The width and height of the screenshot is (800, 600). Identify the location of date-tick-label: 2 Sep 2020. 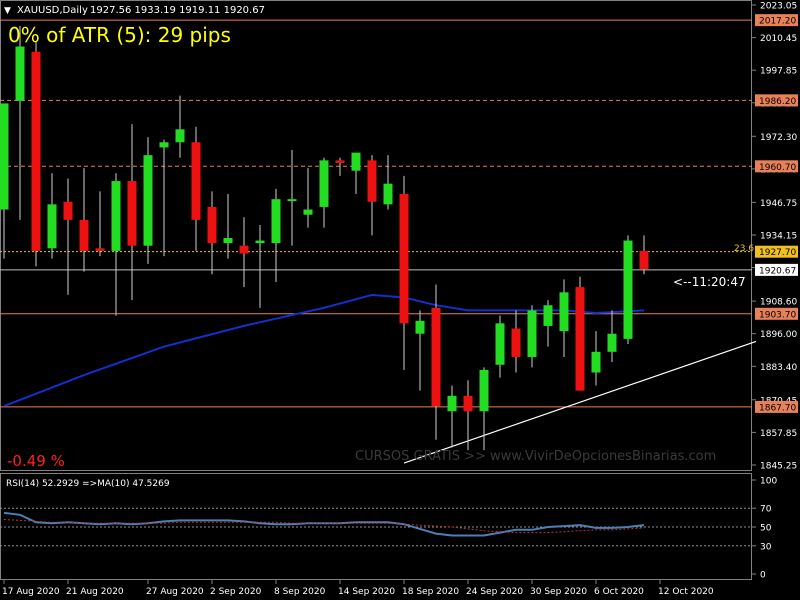
(236, 592).